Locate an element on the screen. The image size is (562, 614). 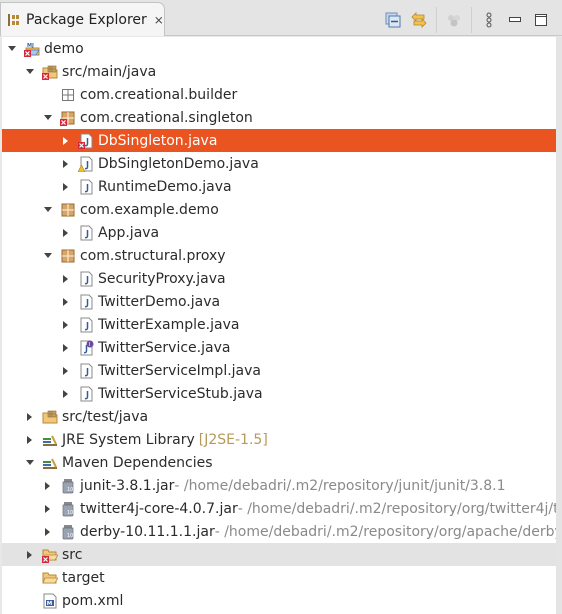
tree-item-label: TwitterServiceImpl.java is located at coordinates (179, 370).